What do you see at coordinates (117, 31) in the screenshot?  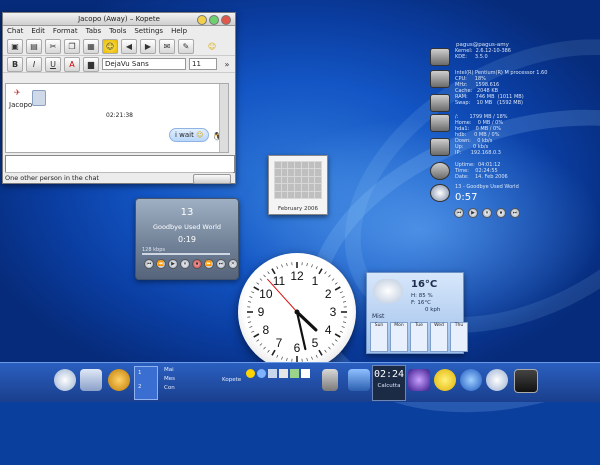 I see `menu-tools: Tools` at bounding box center [117, 31].